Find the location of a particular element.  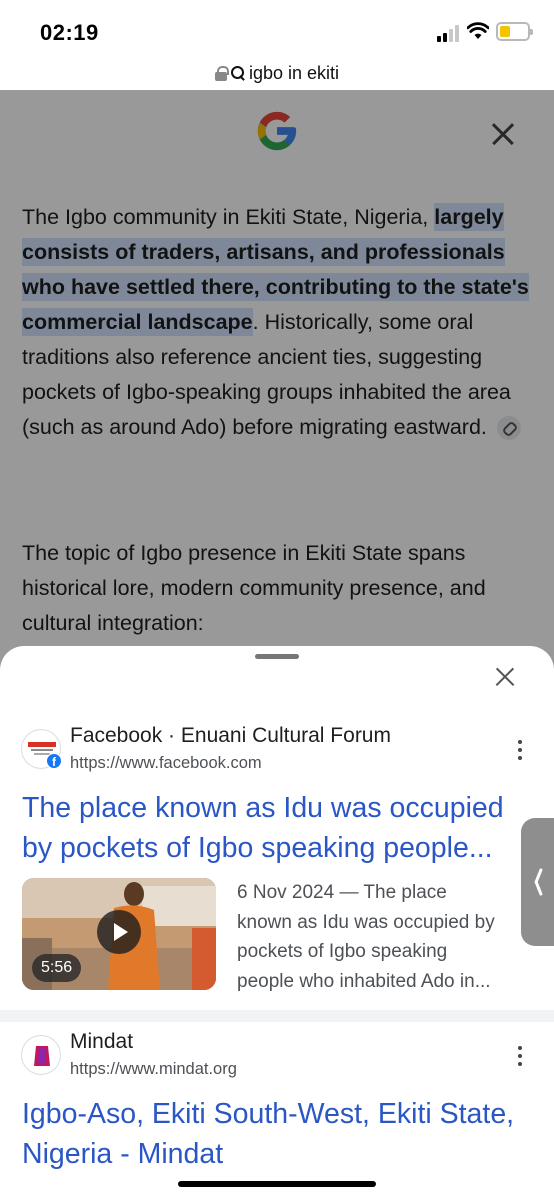

side-panel-tab is located at coordinates (537, 882).